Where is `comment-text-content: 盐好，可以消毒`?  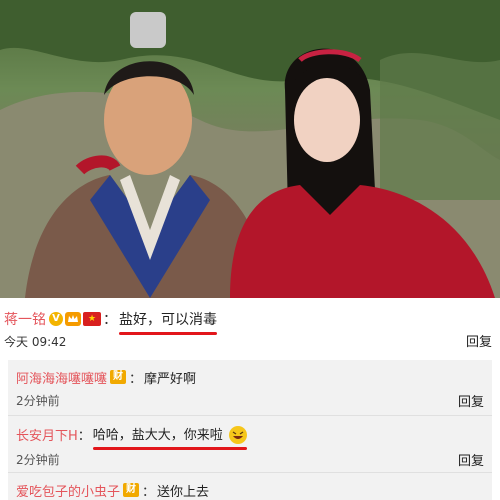 comment-text-content: 盐好，可以消毒 is located at coordinates (168, 320).